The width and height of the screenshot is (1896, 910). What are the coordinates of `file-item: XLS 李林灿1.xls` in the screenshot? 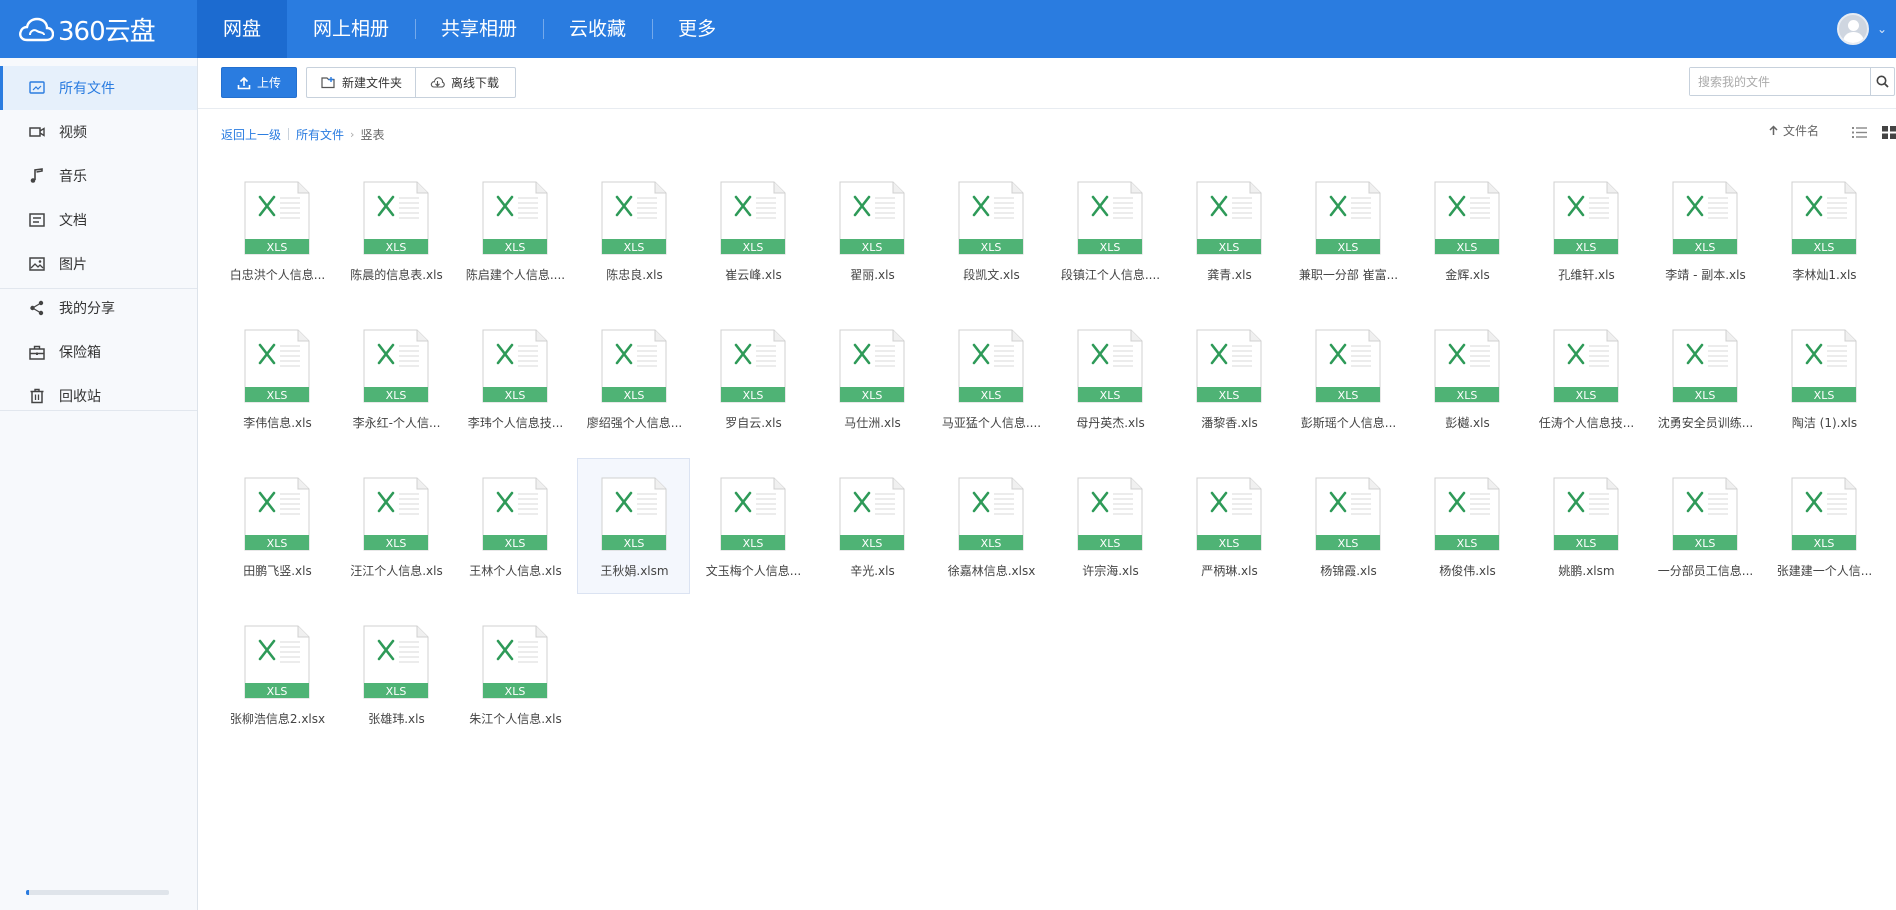 It's located at (1823, 230).